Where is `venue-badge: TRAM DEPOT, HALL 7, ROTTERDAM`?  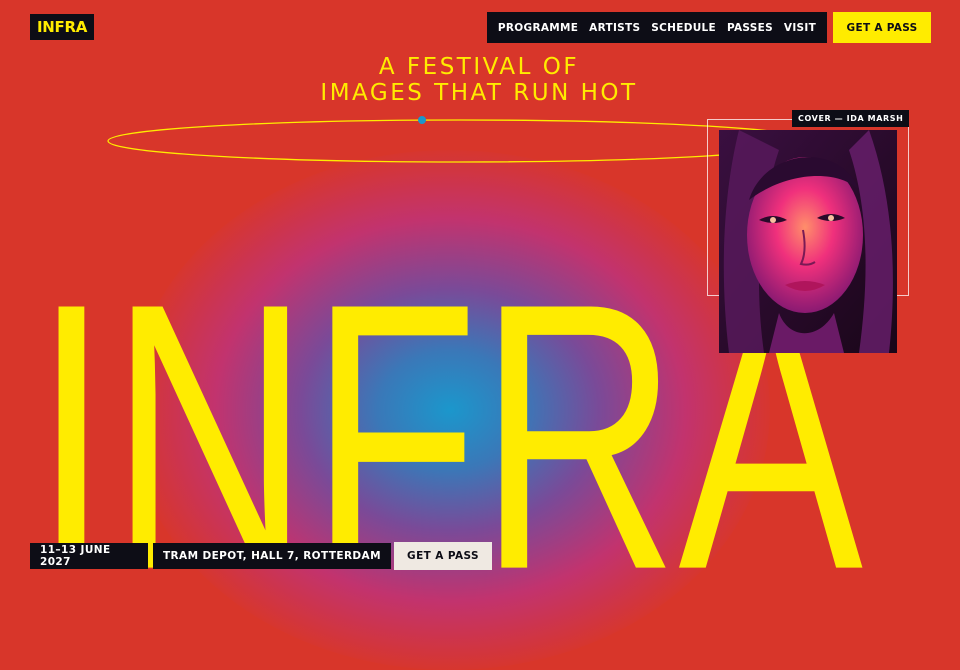
venue-badge: TRAM DEPOT, HALL 7, ROTTERDAM is located at coordinates (272, 556).